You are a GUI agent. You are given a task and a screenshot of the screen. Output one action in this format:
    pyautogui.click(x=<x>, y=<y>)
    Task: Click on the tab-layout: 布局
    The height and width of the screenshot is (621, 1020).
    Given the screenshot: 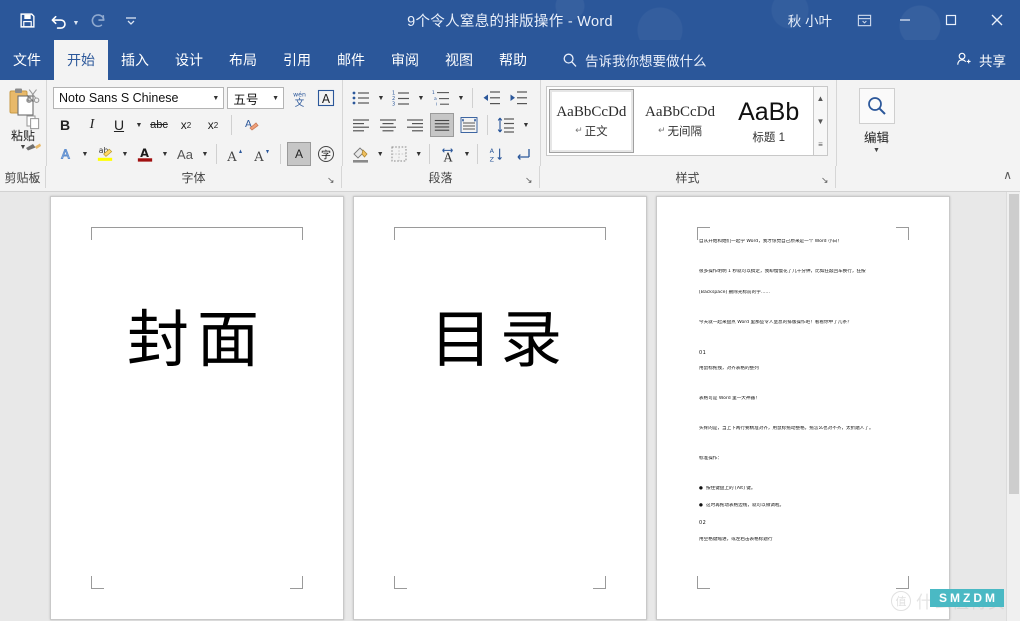 What is the action you would take?
    pyautogui.click(x=243, y=60)
    